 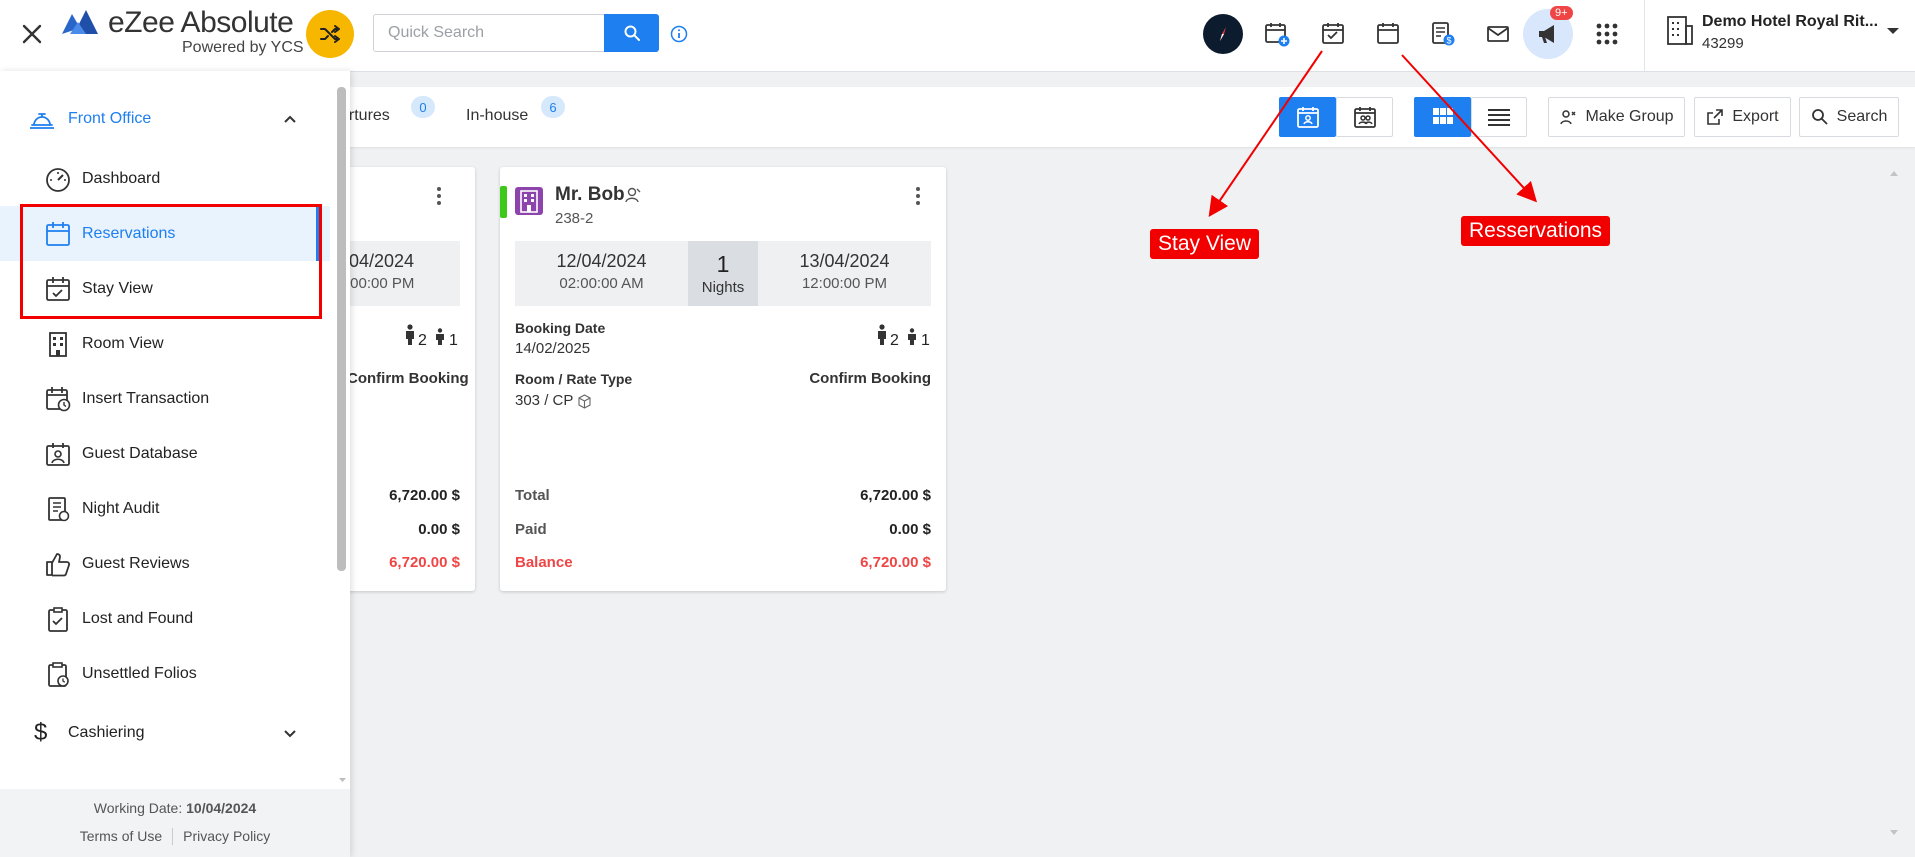 I want to click on arrival-date: 12/04/2024, so click(x=601, y=261).